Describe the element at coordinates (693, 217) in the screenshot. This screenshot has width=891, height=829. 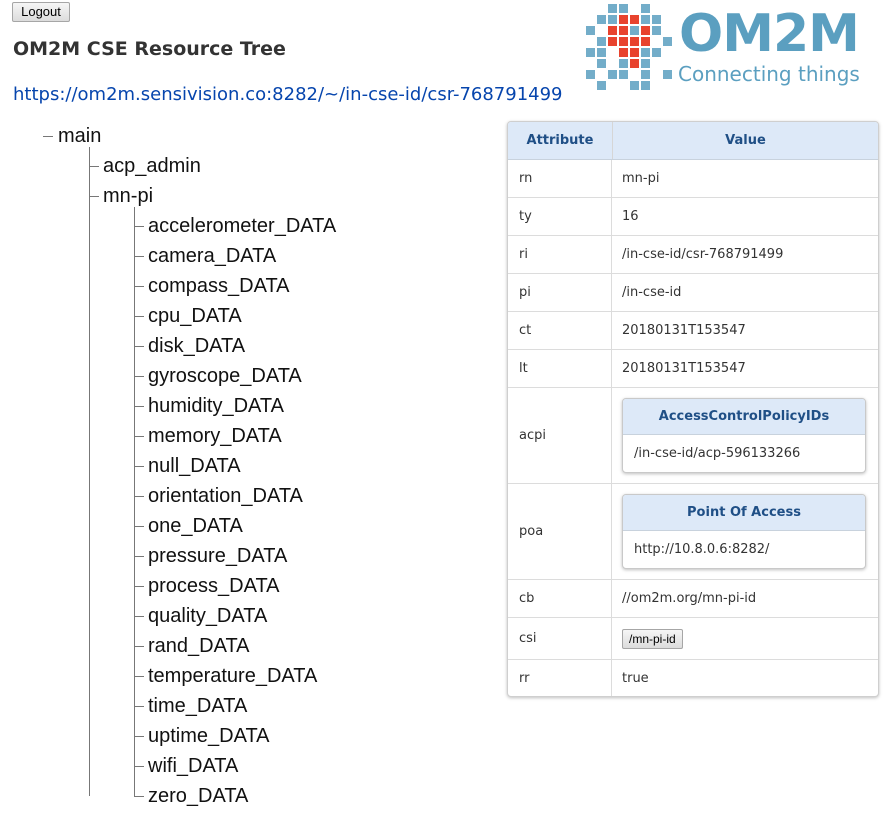
I see `table-row: ty 16` at that location.